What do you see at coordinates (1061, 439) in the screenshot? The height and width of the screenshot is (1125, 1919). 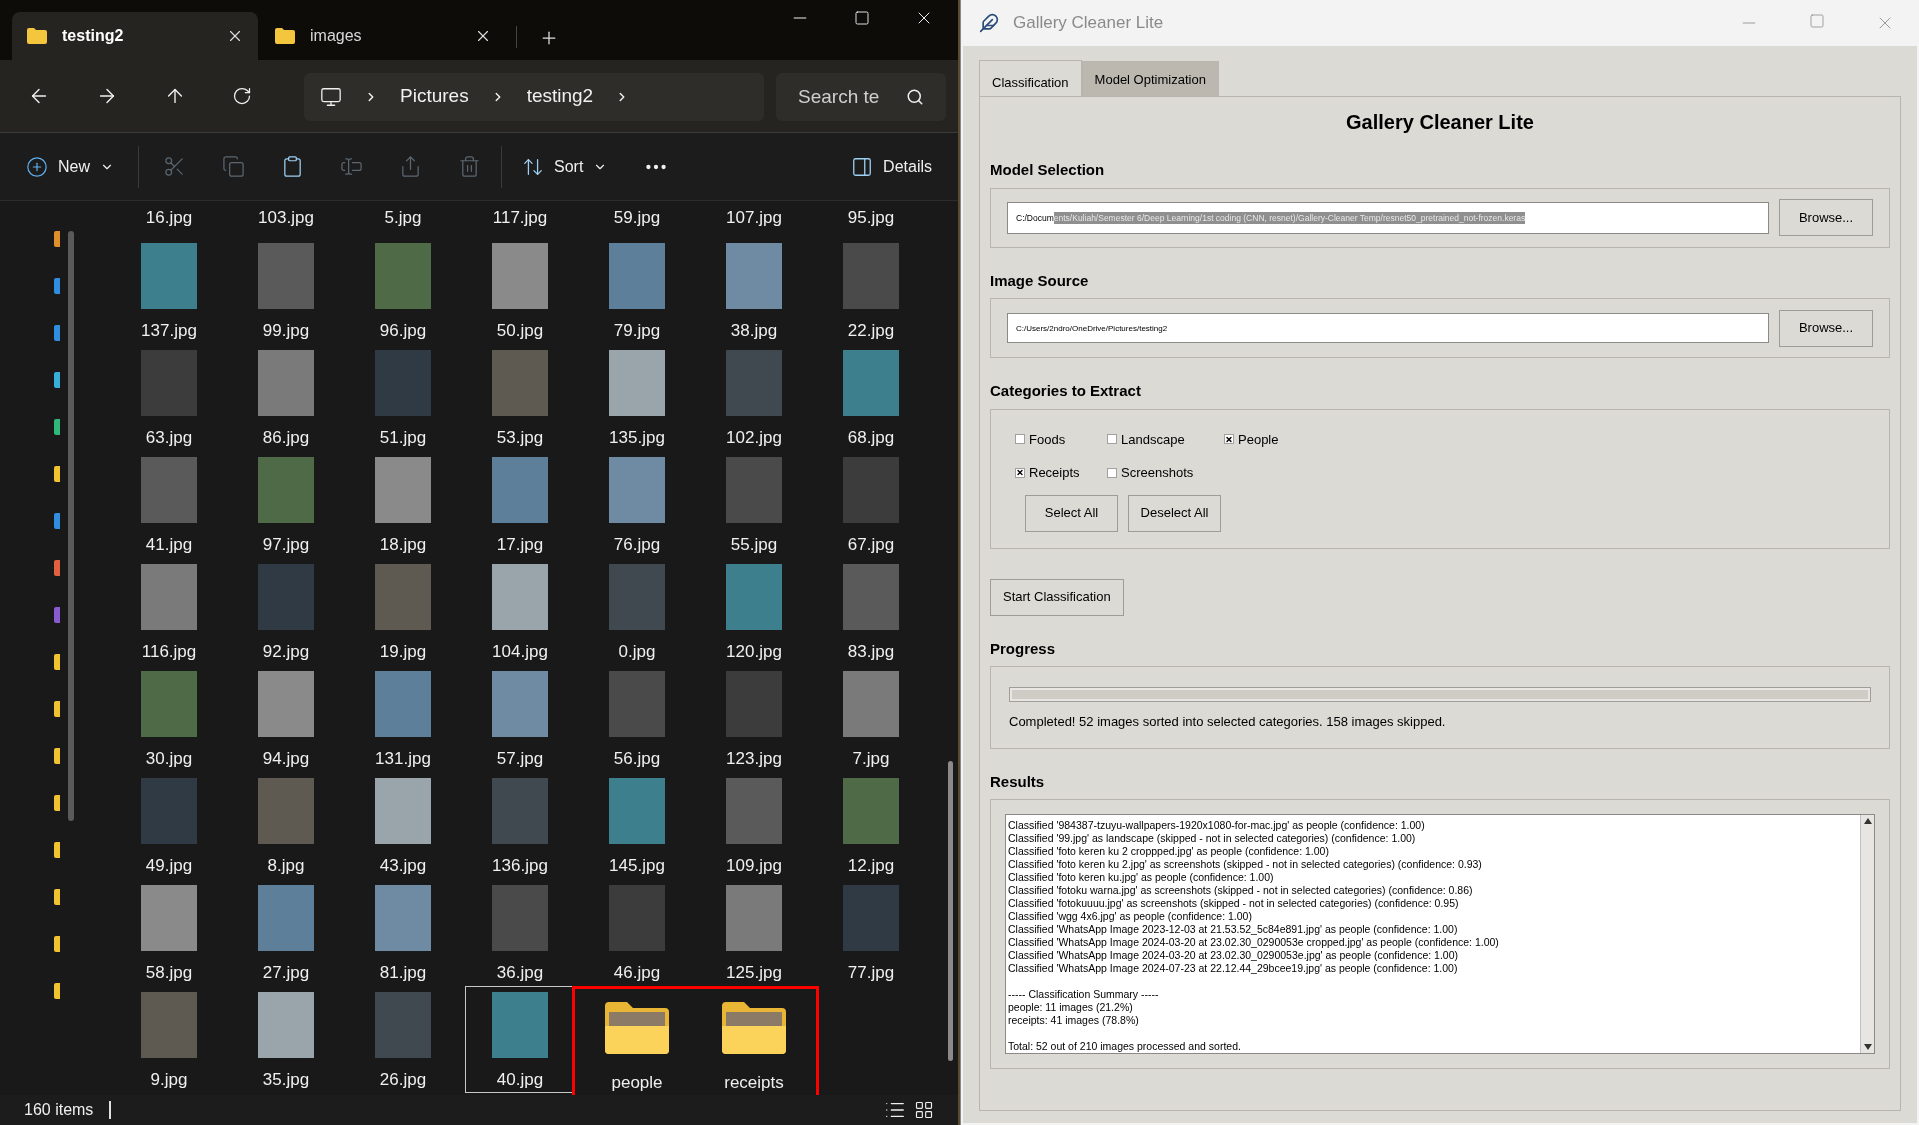 I see `category-checkbox: Foods` at bounding box center [1061, 439].